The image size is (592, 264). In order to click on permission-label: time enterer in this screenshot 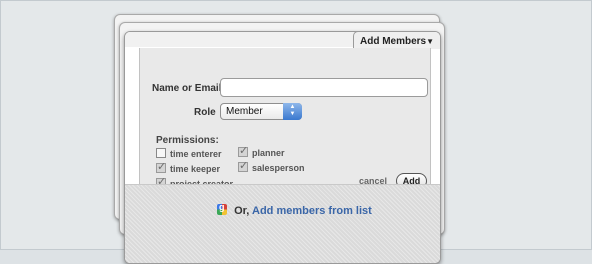, I will do `click(196, 154)`.